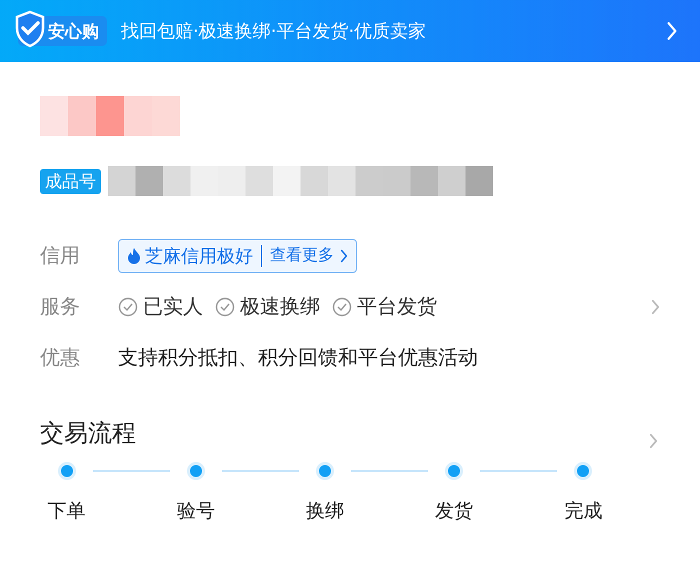 The width and height of the screenshot is (700, 578). Describe the element at coordinates (70, 181) in the screenshot. I see `product-tag: 成品号` at that location.